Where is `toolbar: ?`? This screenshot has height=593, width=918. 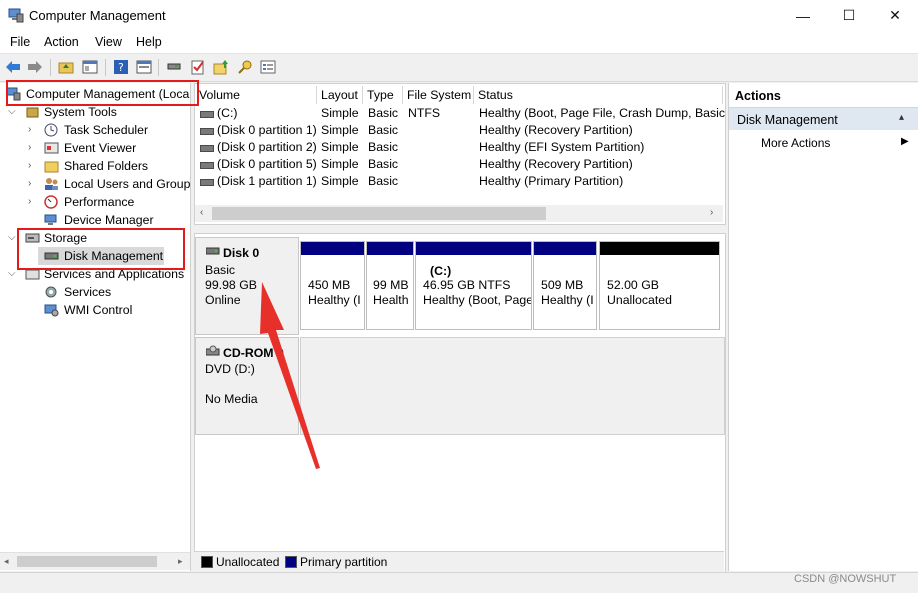
toolbar: ? is located at coordinates (459, 67).